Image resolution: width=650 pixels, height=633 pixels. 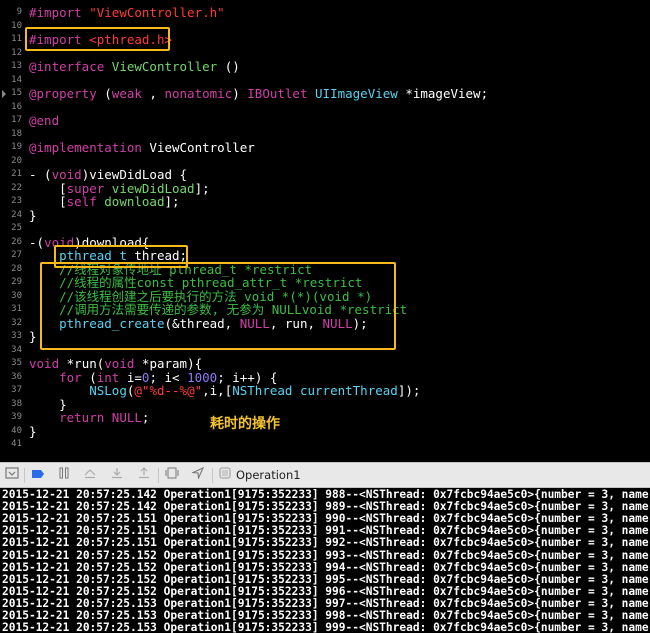 What do you see at coordinates (268, 475) in the screenshot?
I see `process-name: Operation1` at bounding box center [268, 475].